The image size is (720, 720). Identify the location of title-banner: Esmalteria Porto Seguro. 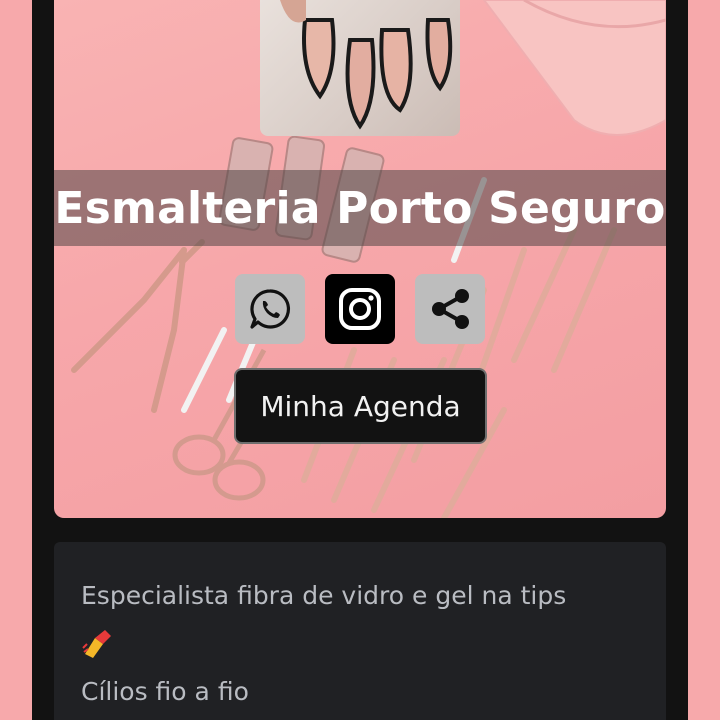
(360, 208).